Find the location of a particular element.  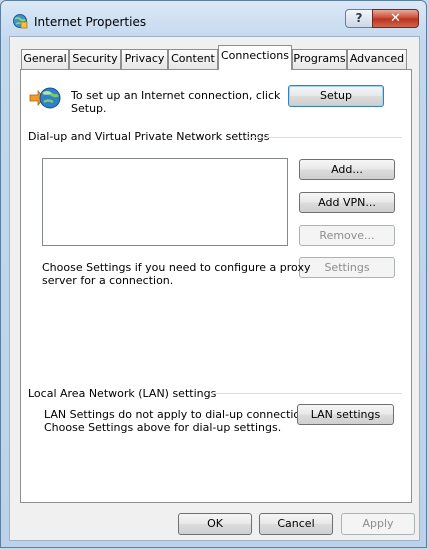

internet-connection-icon is located at coordinates (45, 98).